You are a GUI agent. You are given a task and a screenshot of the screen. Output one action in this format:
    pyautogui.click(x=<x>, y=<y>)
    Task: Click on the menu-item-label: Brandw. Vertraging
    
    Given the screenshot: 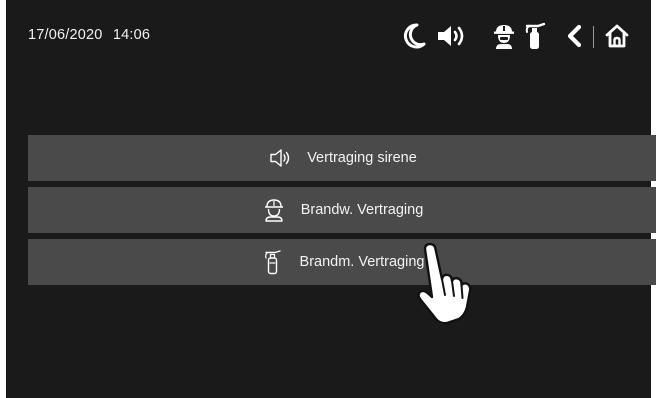 What is the action you would take?
    pyautogui.click(x=362, y=210)
    